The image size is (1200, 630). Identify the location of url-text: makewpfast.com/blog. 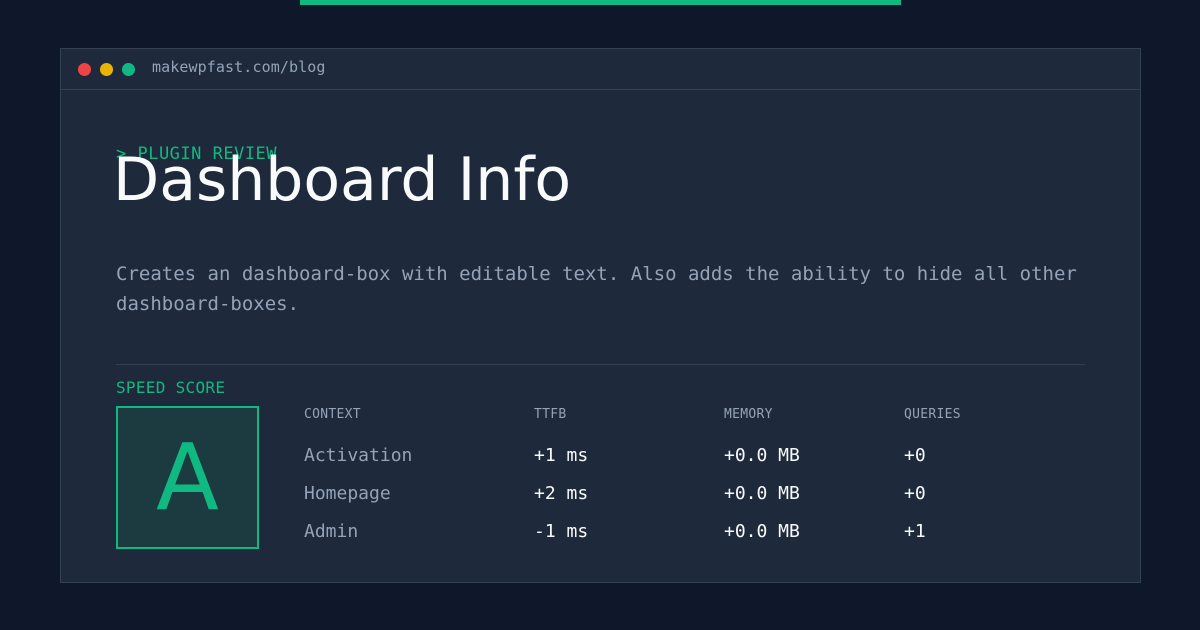
(239, 67).